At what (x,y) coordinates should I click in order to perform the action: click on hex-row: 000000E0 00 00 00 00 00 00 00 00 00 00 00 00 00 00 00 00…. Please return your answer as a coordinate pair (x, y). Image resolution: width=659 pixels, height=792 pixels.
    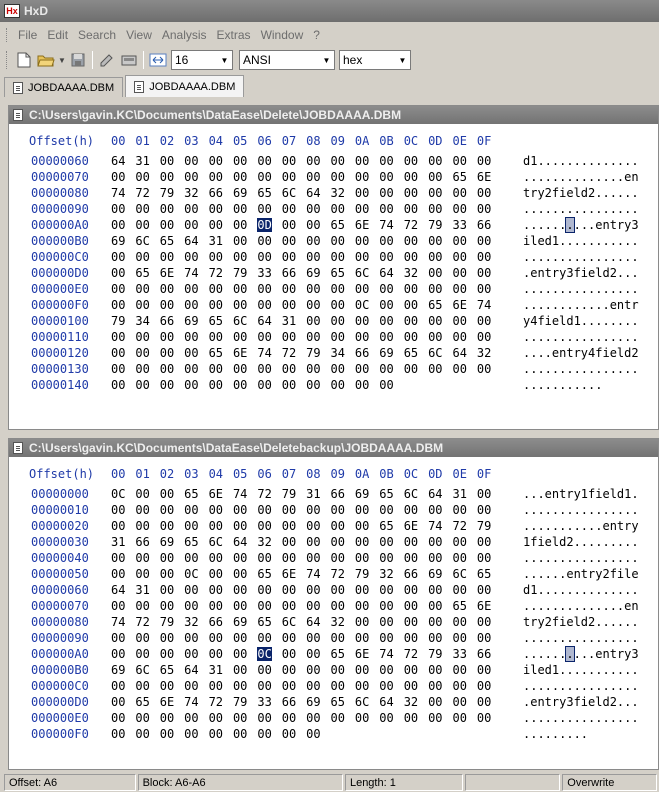
    Looking at the image, I should click on (335, 719).